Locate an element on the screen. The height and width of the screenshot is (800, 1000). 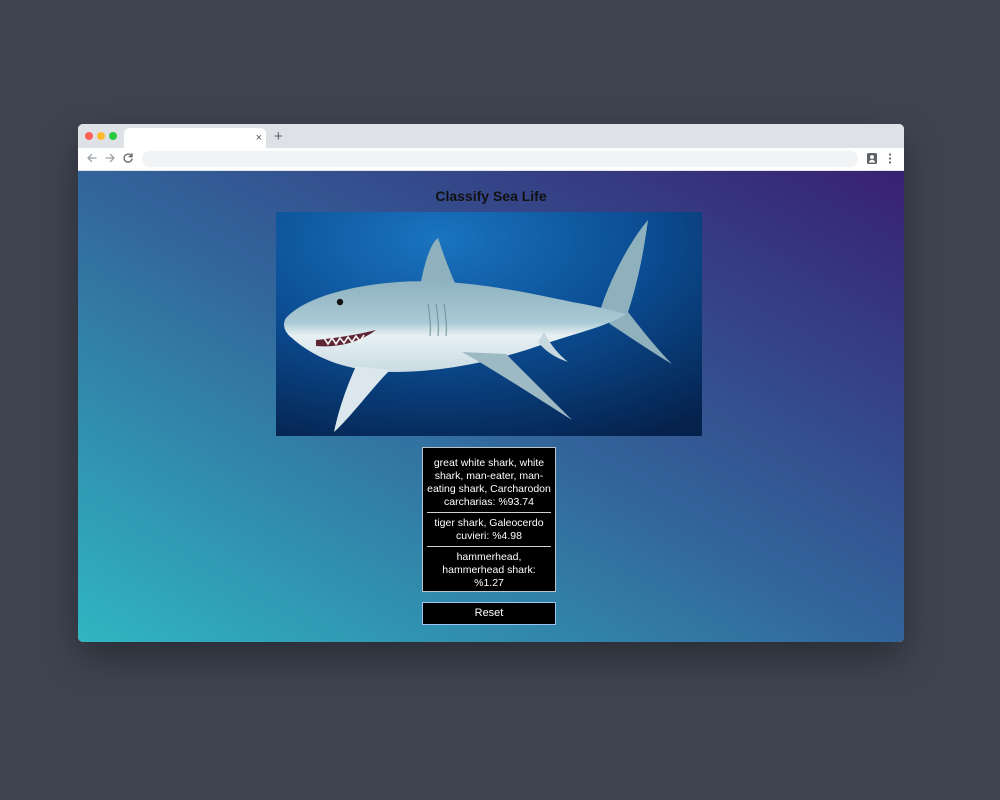
address-bar is located at coordinates (500, 159).